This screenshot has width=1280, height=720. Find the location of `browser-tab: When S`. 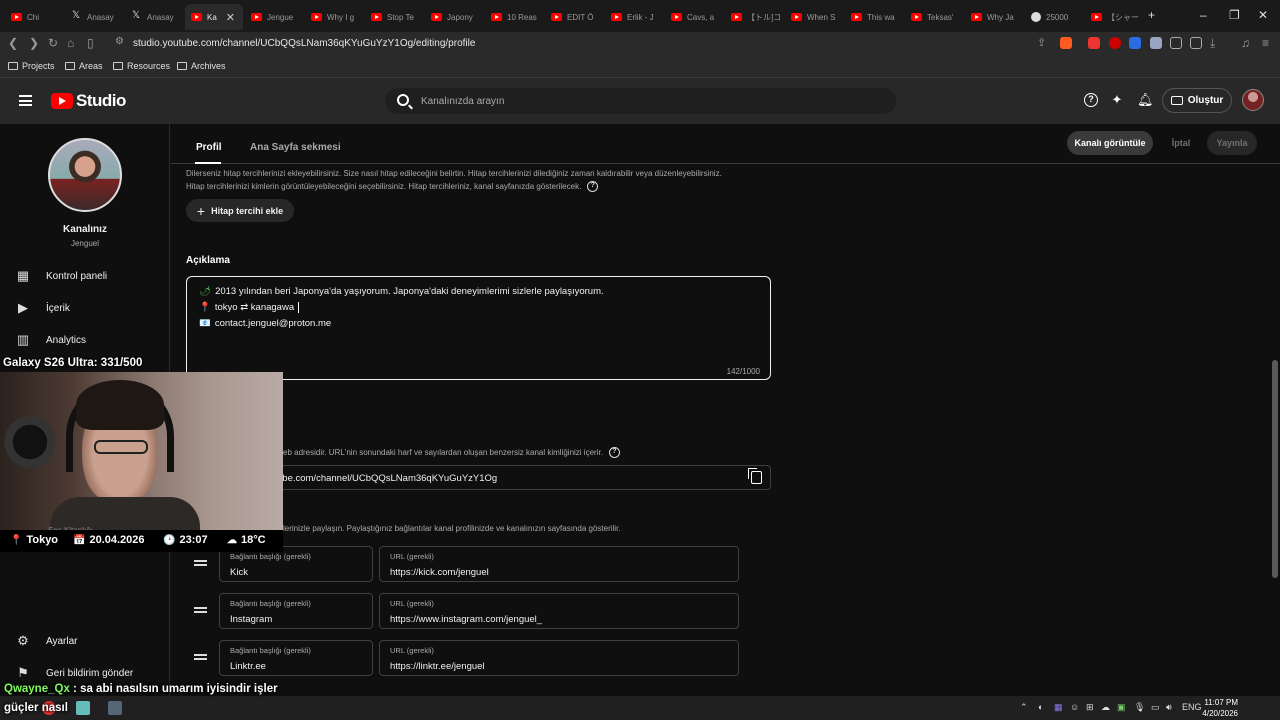

browser-tab: When S is located at coordinates (814, 17).